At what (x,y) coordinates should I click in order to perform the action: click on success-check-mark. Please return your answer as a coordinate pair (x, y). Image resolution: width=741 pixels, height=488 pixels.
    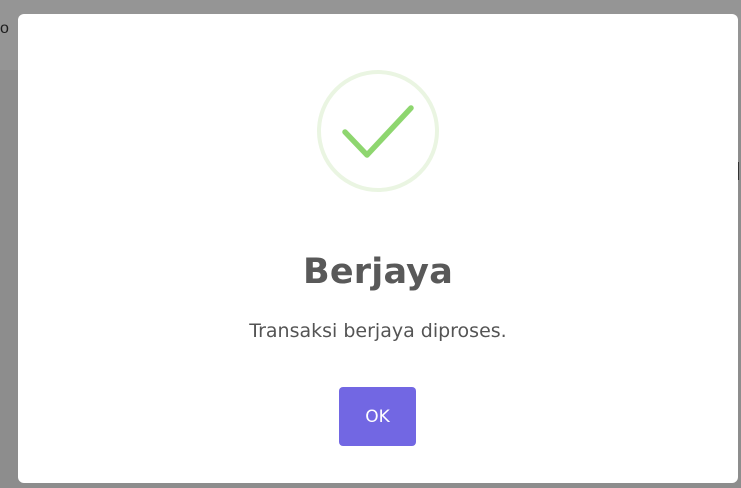
    Looking at the image, I should click on (378, 131).